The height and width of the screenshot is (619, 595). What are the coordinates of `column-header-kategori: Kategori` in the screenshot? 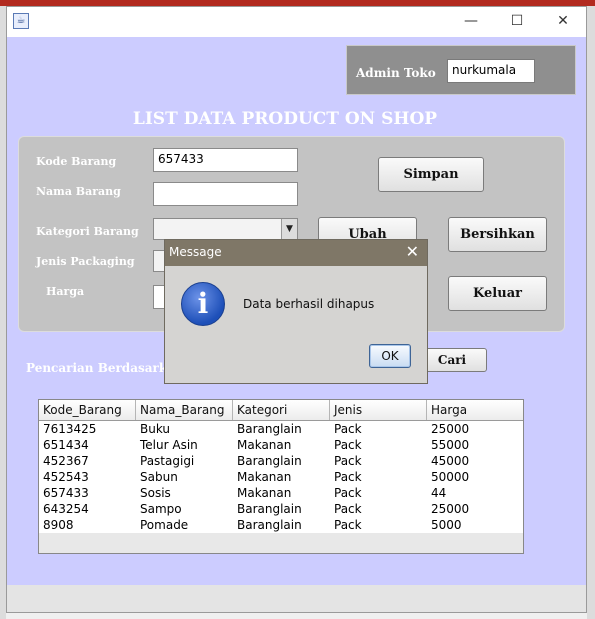 It's located at (281, 410).